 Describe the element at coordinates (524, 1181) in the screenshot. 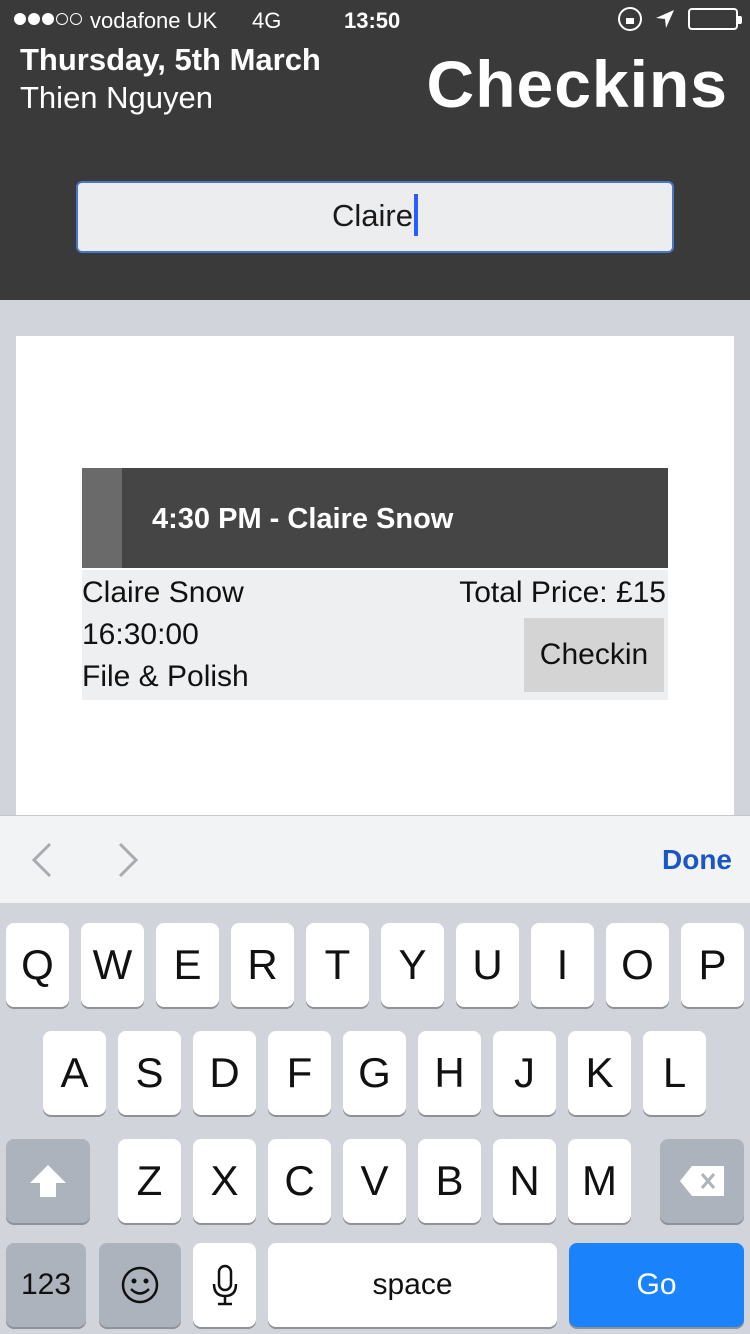

I see `key-n: N` at that location.